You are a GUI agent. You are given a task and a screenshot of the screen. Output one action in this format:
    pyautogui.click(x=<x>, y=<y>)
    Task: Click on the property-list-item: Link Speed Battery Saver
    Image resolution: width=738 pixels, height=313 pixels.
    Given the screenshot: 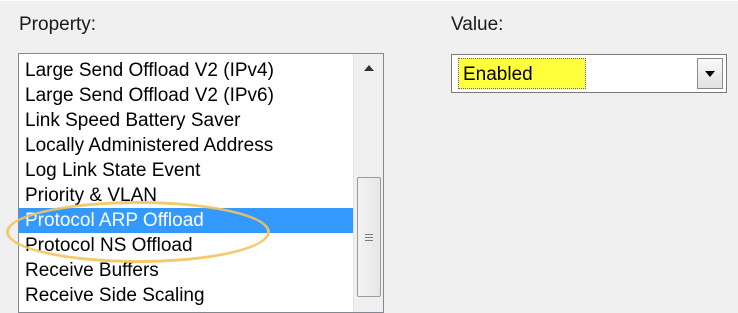 What is the action you would take?
    pyautogui.click(x=186, y=120)
    